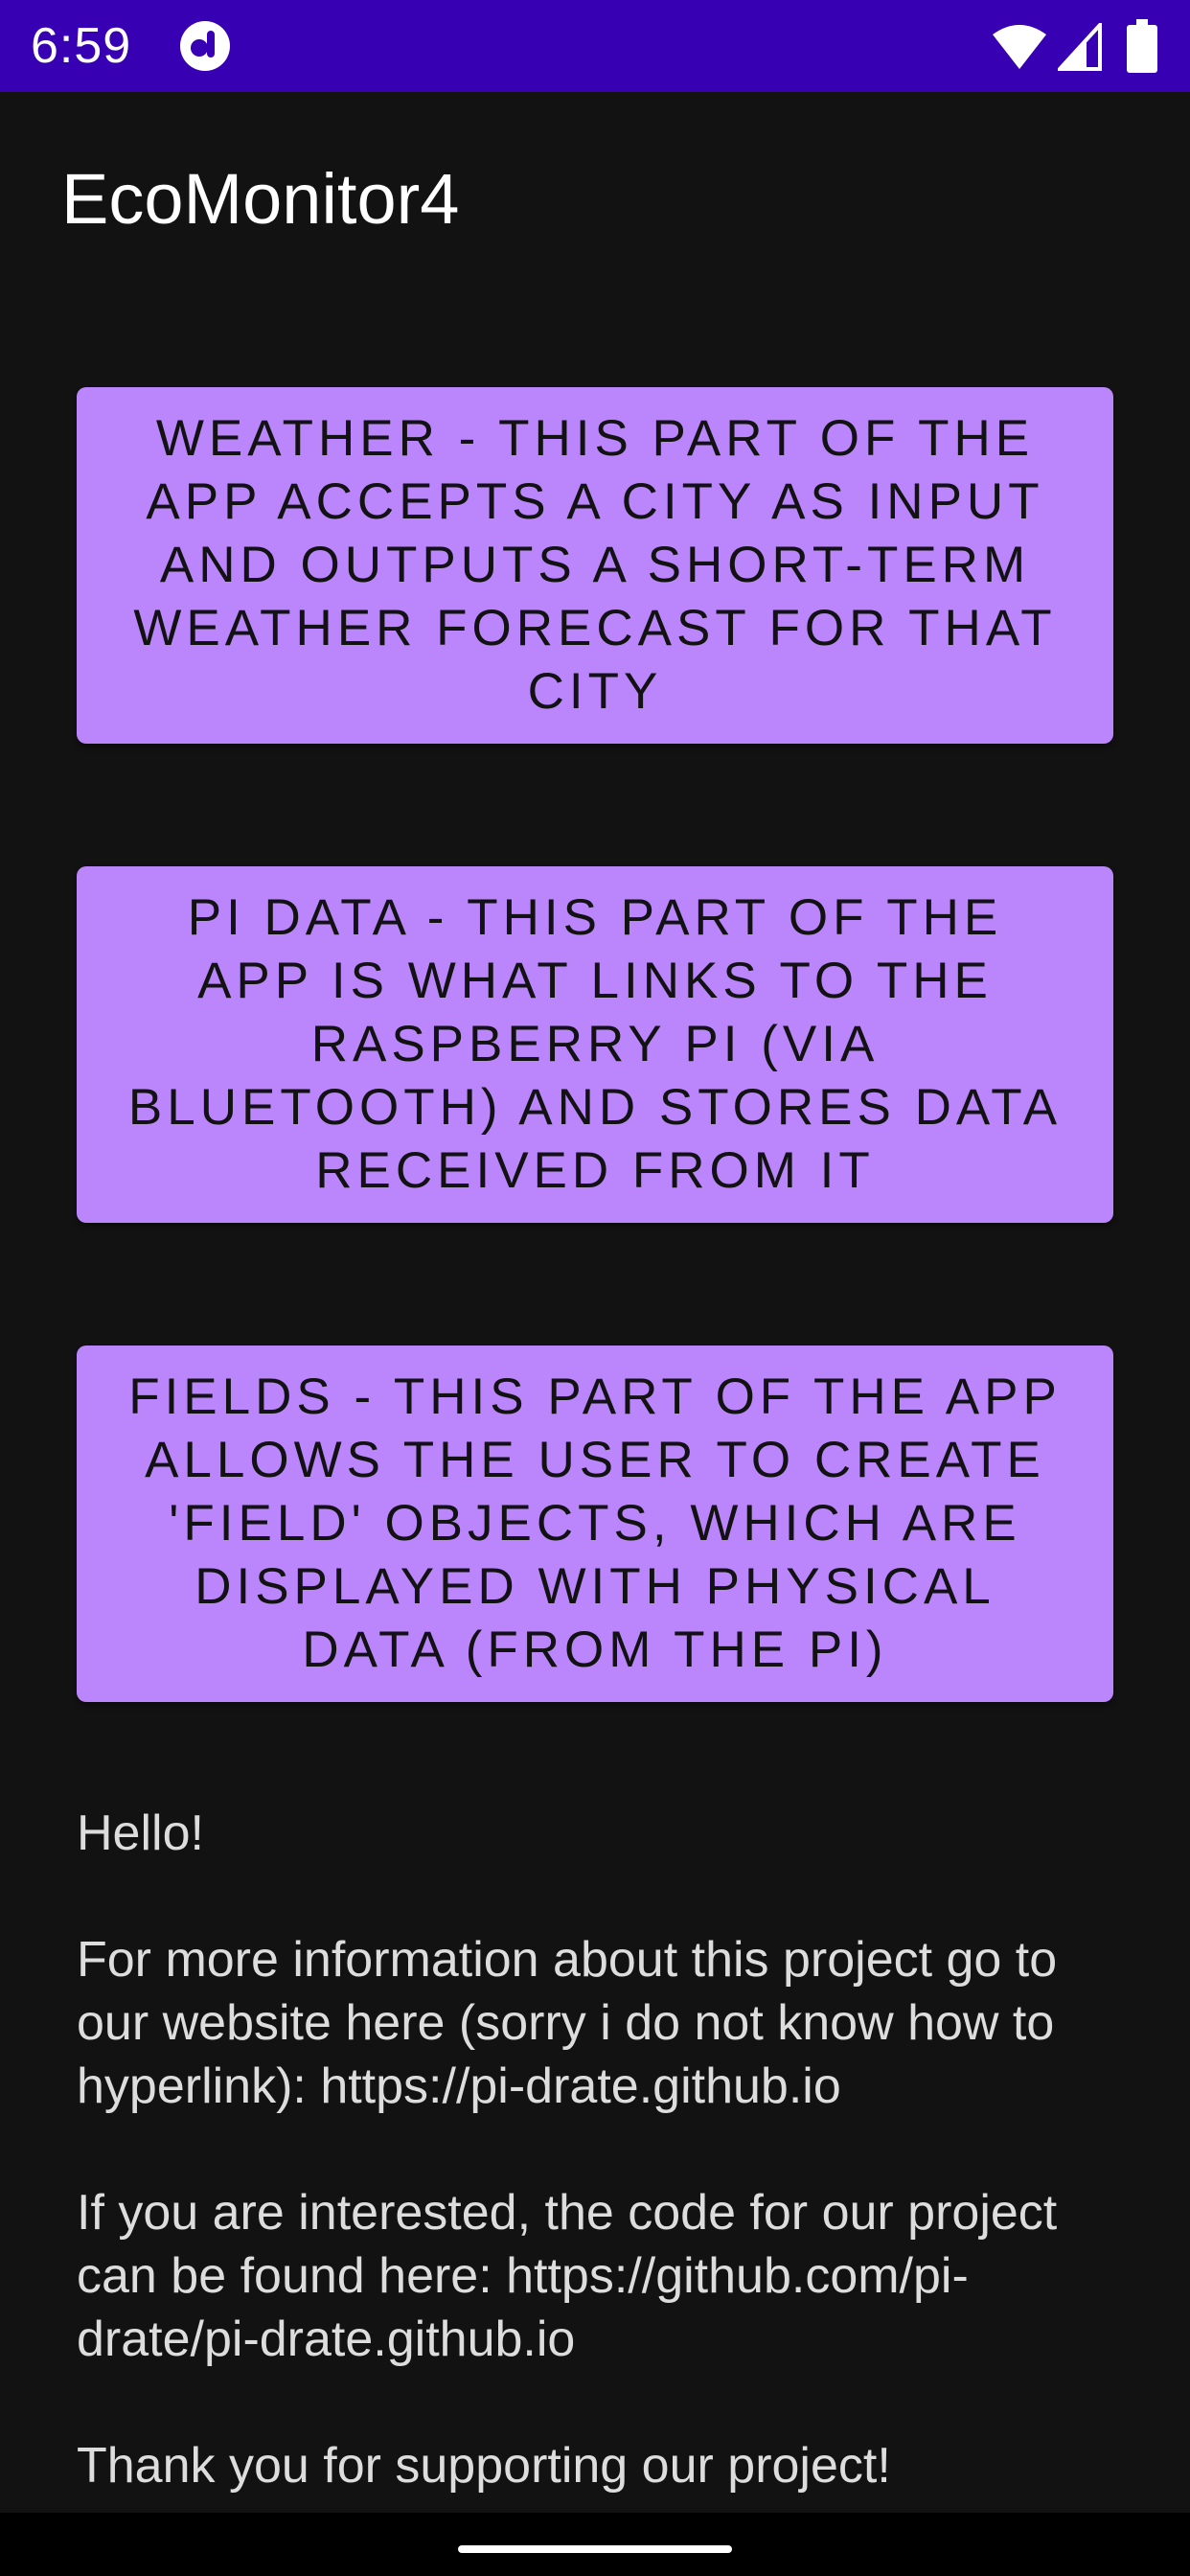  Describe the element at coordinates (595, 46) in the screenshot. I see `status-bar: 6:59` at that location.